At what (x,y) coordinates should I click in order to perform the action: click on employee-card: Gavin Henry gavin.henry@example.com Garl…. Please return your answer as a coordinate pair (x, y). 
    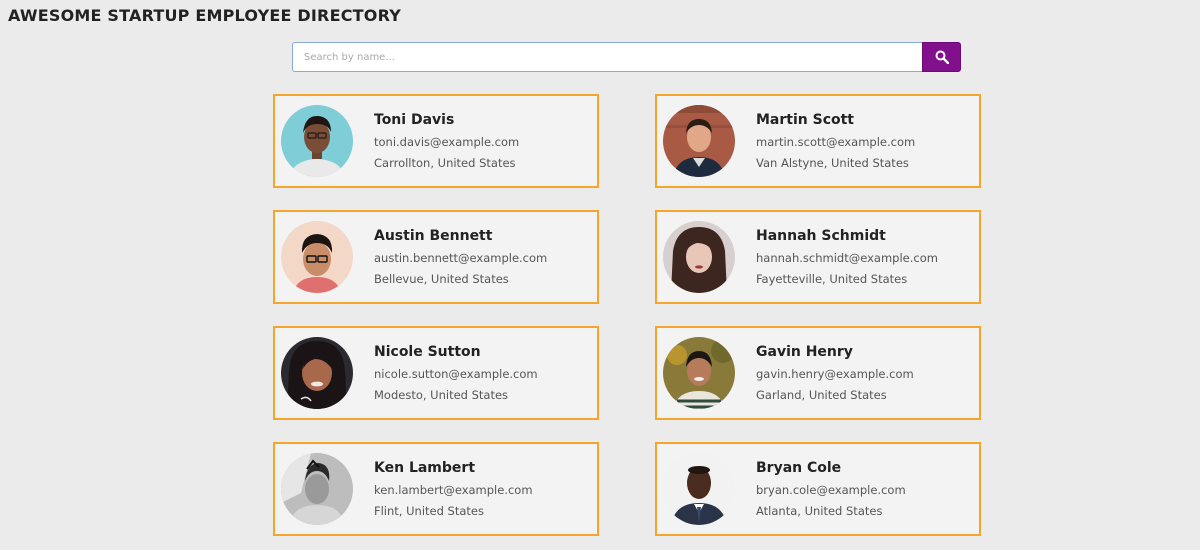
    Looking at the image, I should click on (818, 373).